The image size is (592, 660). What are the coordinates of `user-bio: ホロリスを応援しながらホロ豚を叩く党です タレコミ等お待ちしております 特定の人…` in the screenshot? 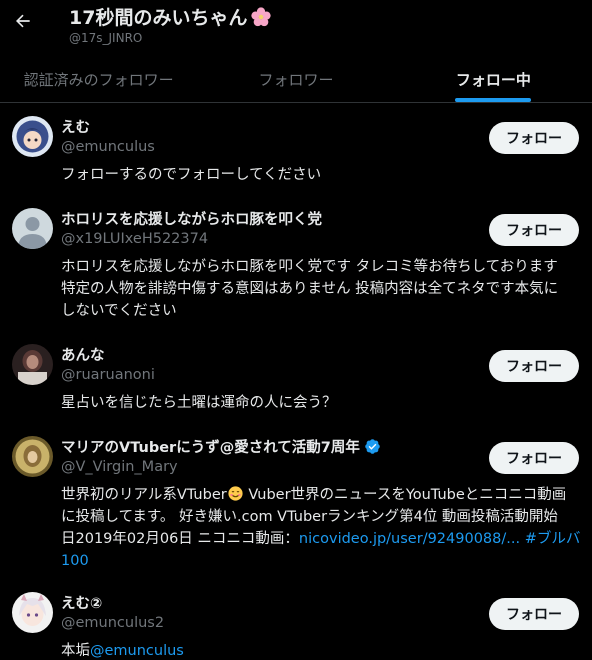 It's located at (310, 289).